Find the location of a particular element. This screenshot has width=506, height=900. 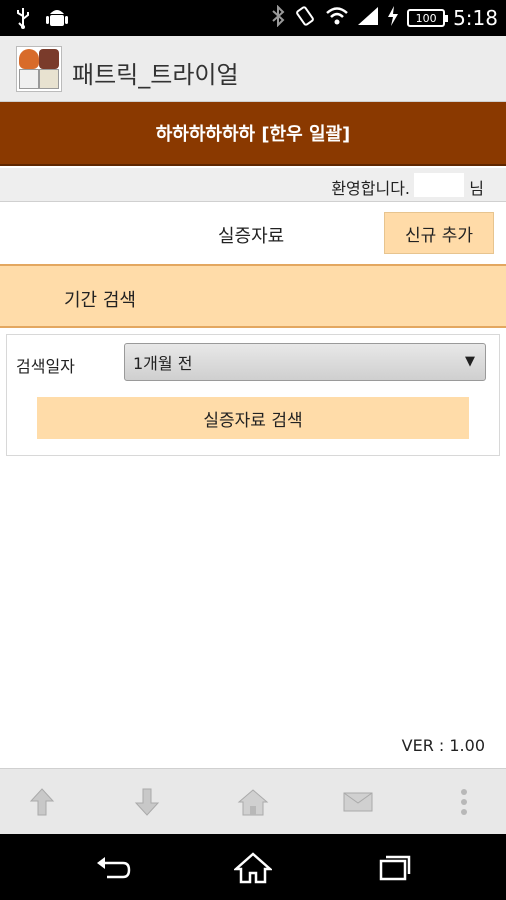

add-new-button: 신규 추가 is located at coordinates (439, 233).